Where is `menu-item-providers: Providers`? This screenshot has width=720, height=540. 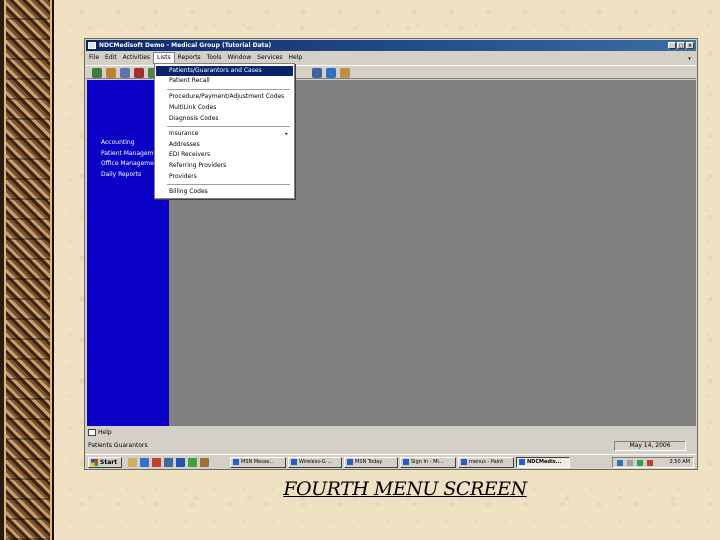 menu-item-providers: Providers is located at coordinates (224, 177).